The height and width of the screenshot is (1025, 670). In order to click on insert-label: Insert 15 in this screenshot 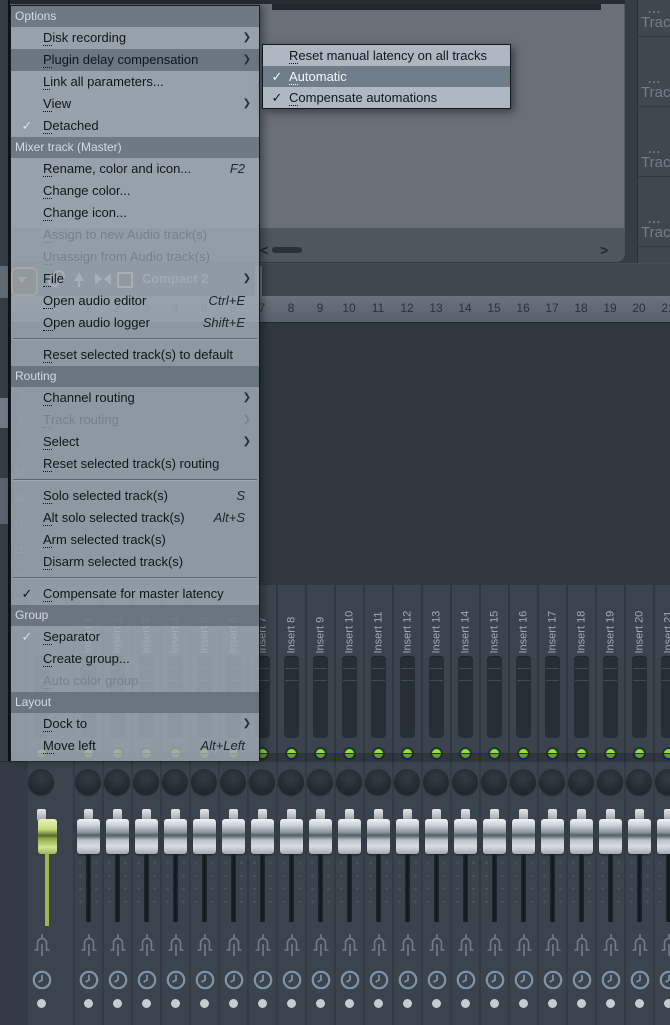, I will do `click(494, 623)`.